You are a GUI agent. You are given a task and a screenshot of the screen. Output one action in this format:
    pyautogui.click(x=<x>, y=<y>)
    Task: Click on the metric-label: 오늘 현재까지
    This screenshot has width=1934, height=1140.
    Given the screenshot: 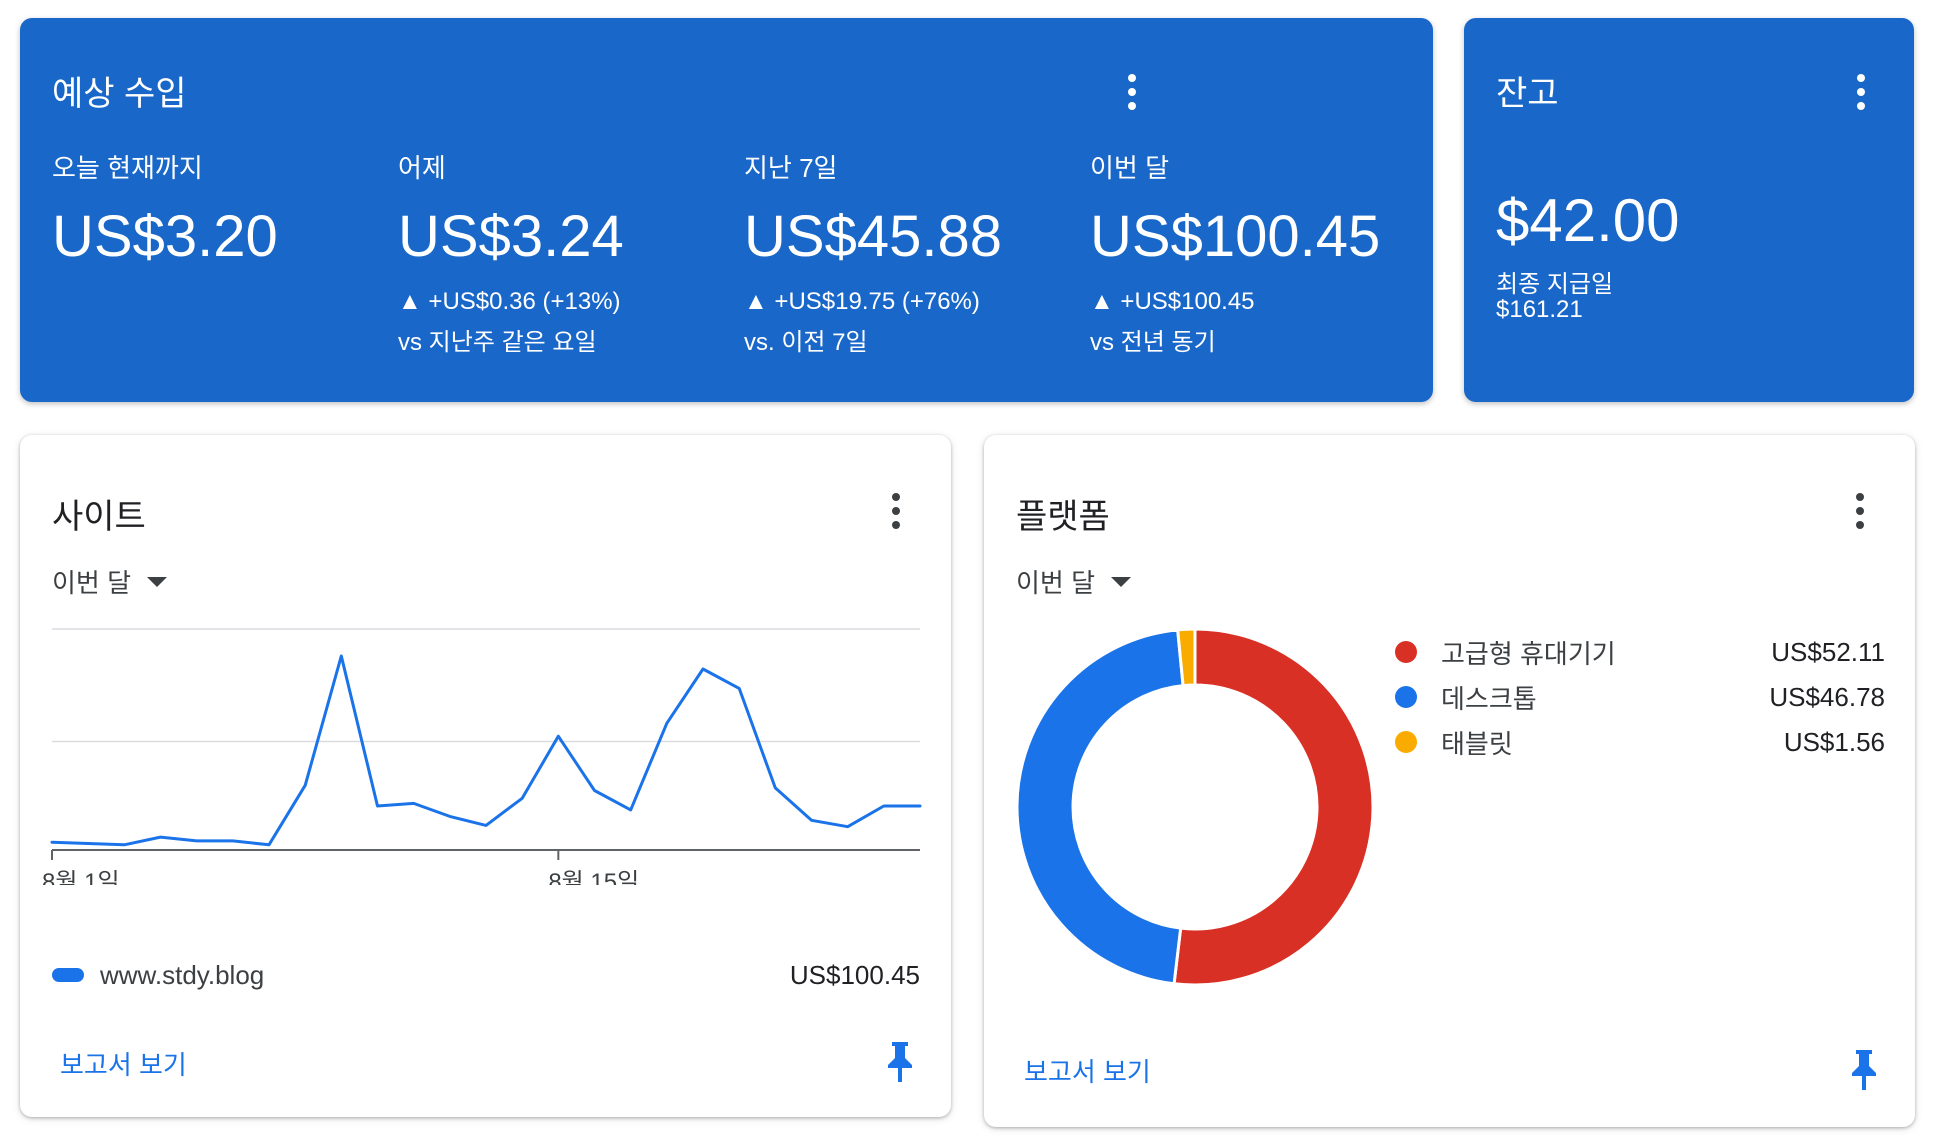 What is the action you would take?
    pyautogui.click(x=127, y=168)
    